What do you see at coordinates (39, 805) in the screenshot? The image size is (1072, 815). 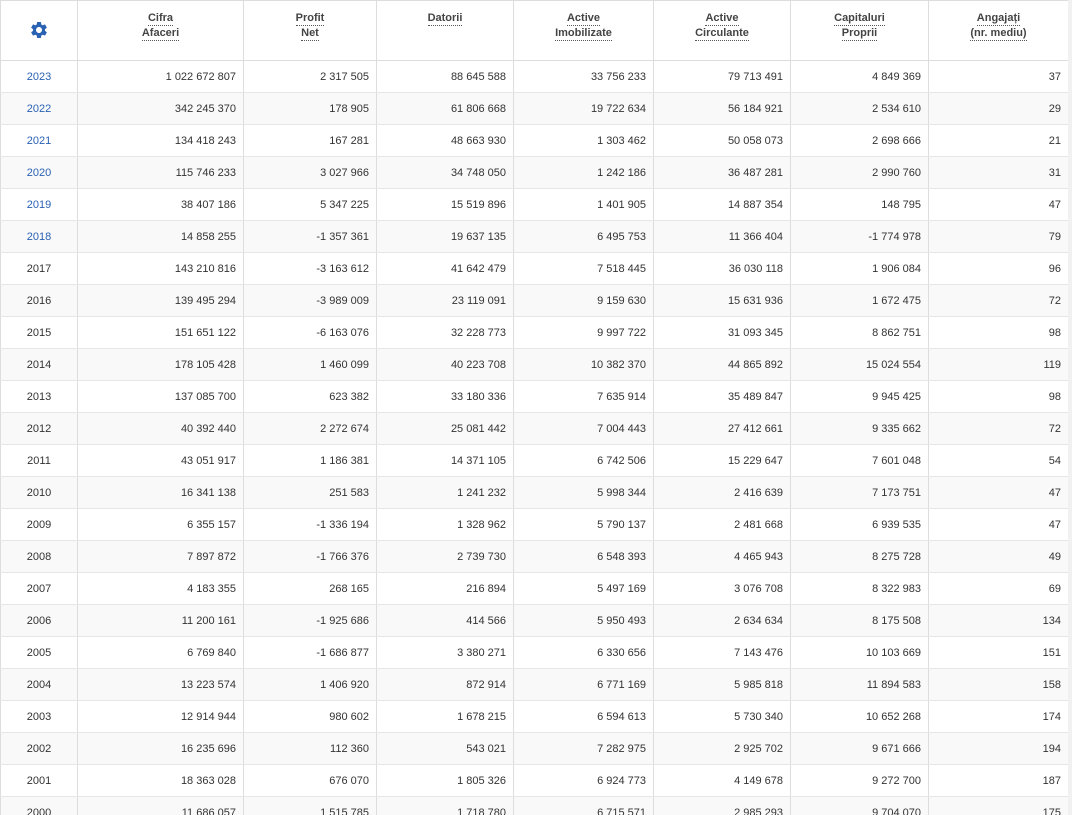 I see `year-cell: 2000` at bounding box center [39, 805].